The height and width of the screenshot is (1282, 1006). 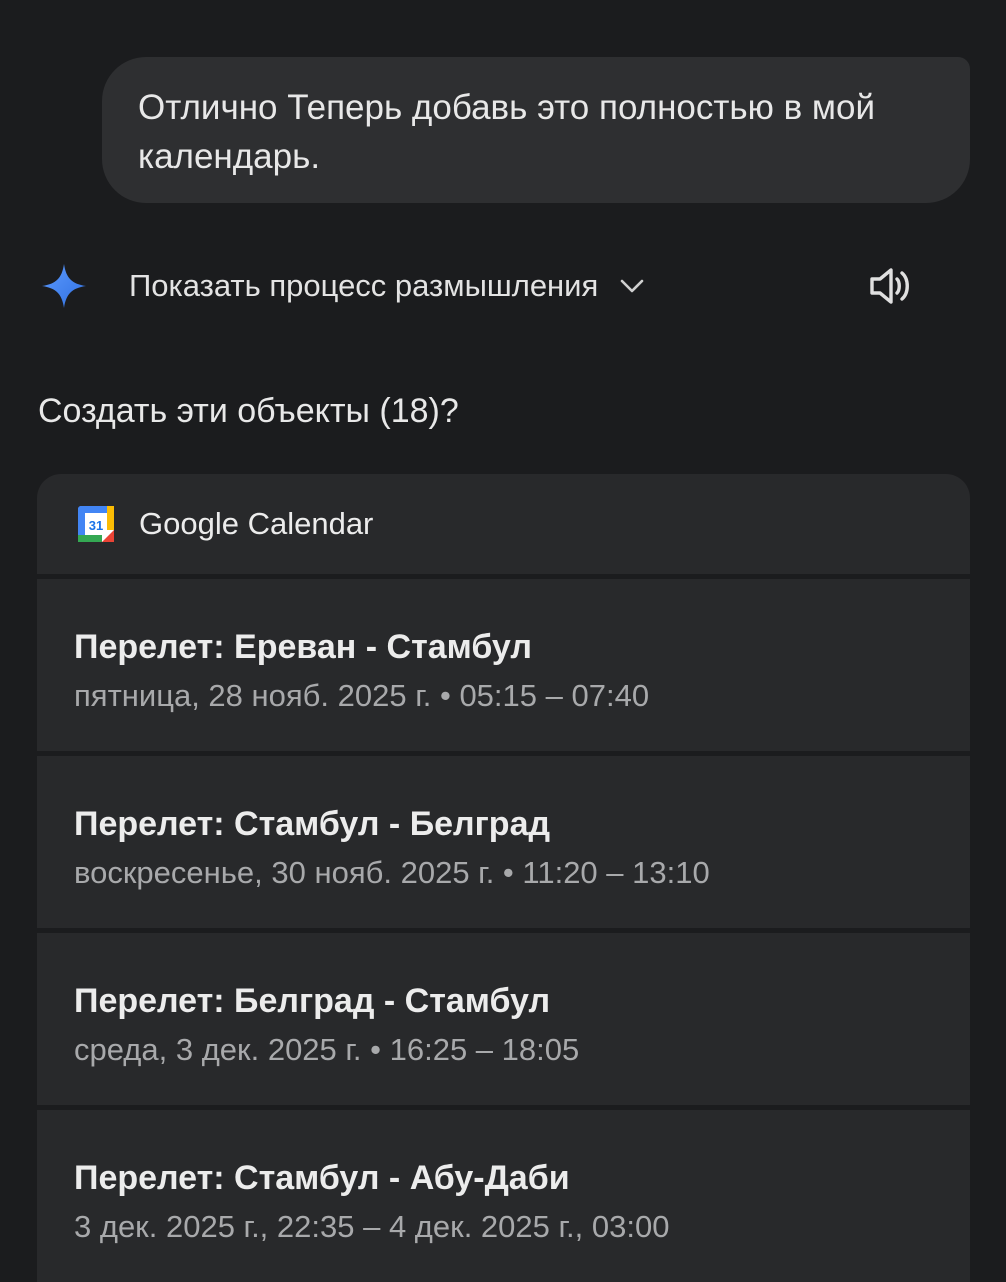 I want to click on speaker-icon, so click(x=891, y=286).